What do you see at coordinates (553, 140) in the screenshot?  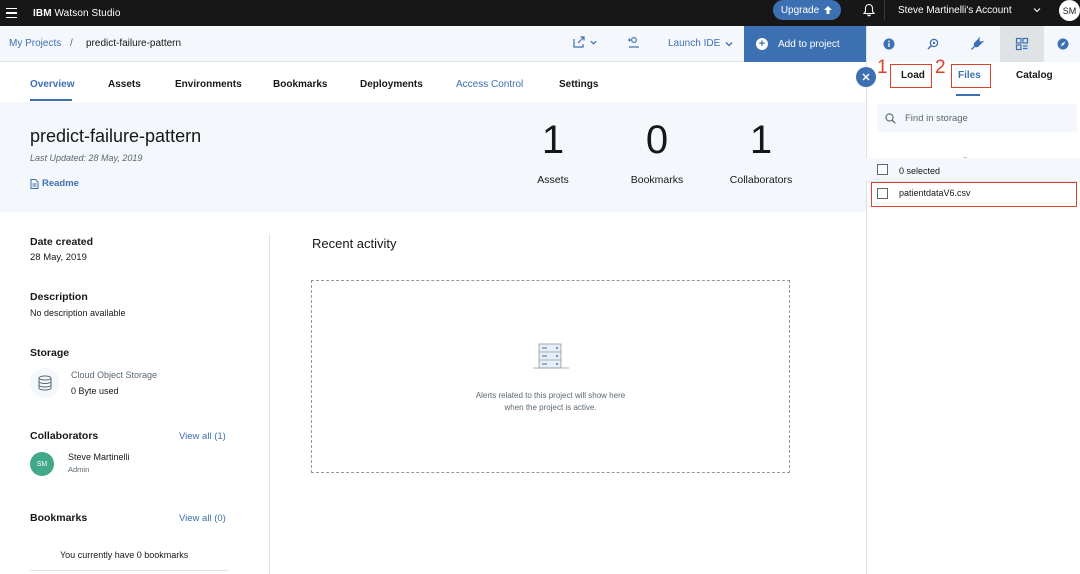 I see `stat-assets-value: 1` at bounding box center [553, 140].